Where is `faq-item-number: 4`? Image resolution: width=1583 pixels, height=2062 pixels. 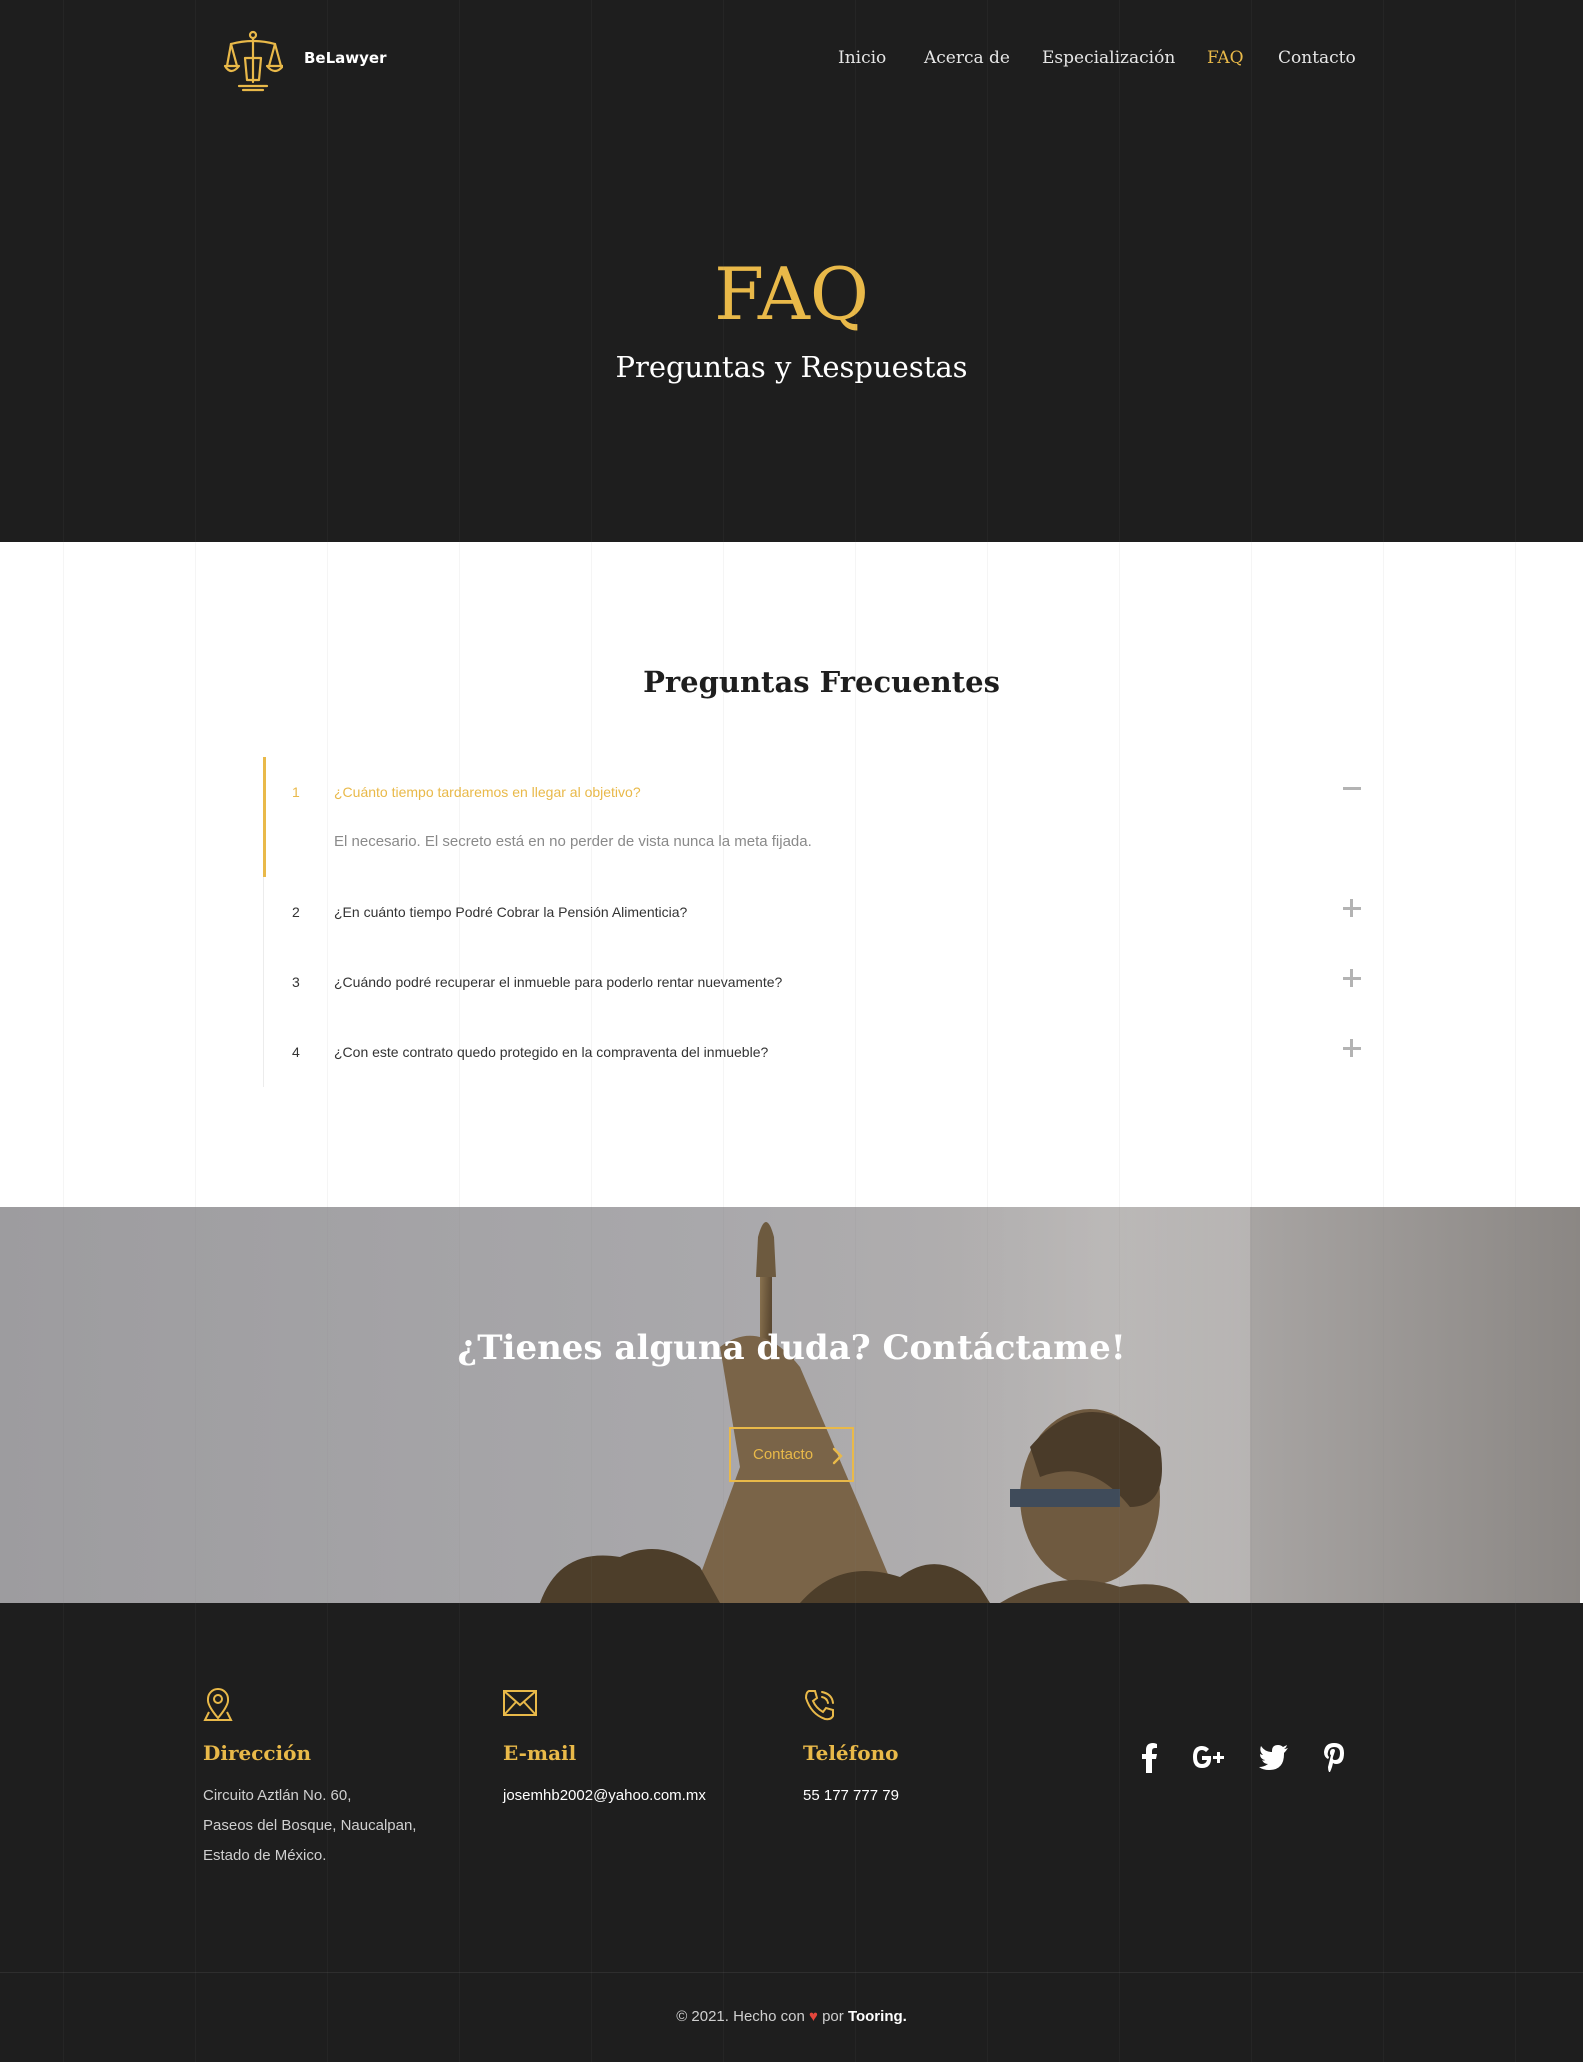
faq-item-number: 4 is located at coordinates (296, 1052).